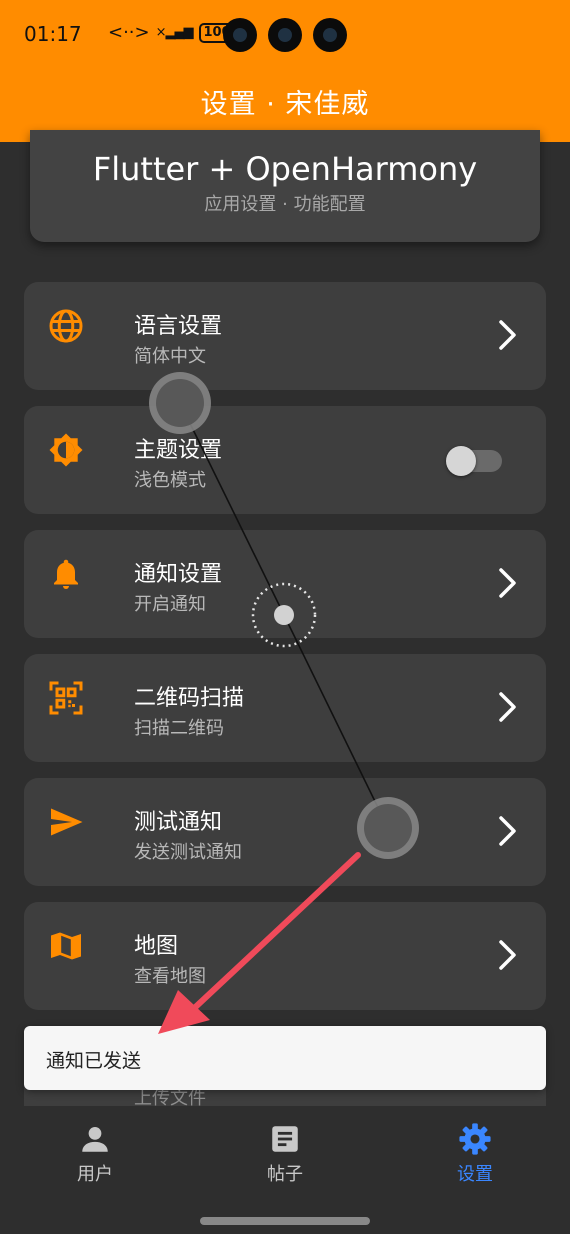 This screenshot has height=1234, width=570. I want to click on status-icons: <··> ×▂▄▆ 100, so click(172, 32).